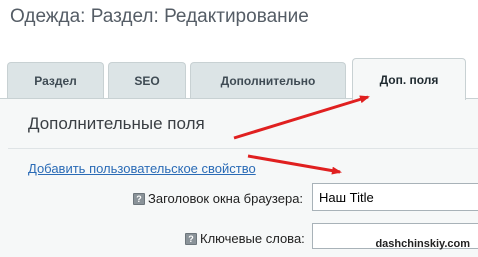 The height and width of the screenshot is (257, 478). I want to click on browser-title-input: Наш Title, so click(395, 197).